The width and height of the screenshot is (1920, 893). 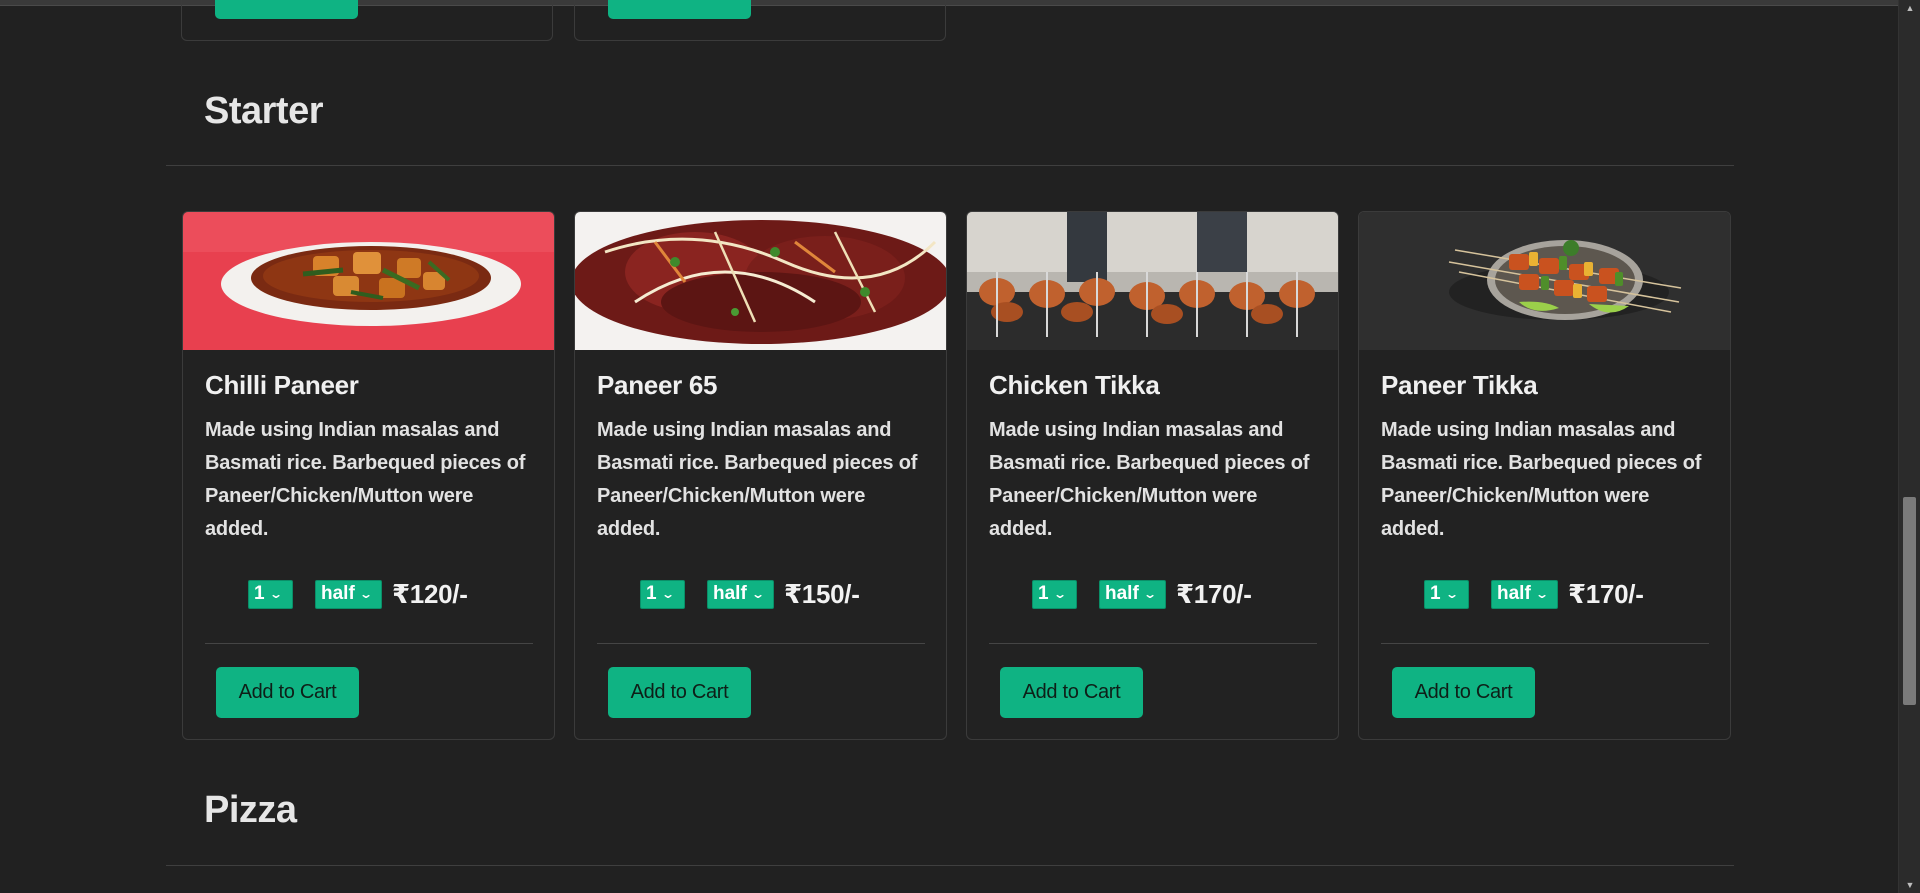 I want to click on dish-image-chicken-tikka, so click(x=1152, y=281).